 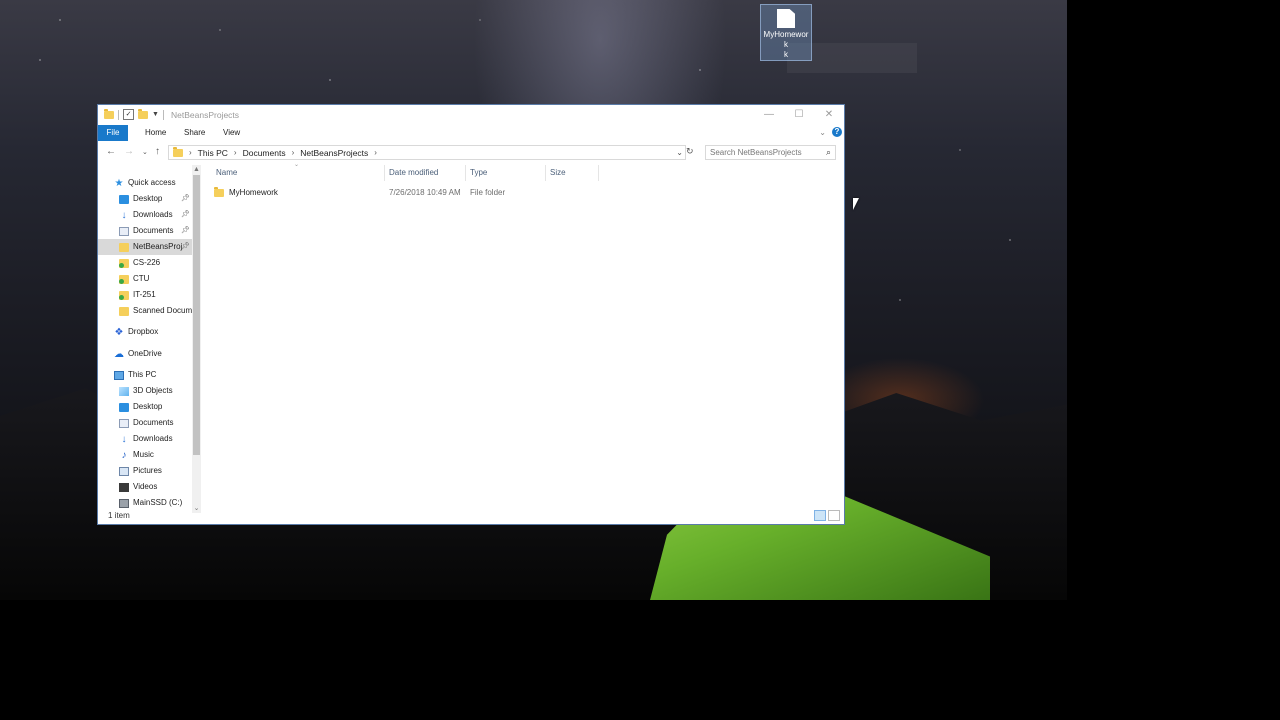 What do you see at coordinates (231, 133) in the screenshot?
I see `tab-view: View` at bounding box center [231, 133].